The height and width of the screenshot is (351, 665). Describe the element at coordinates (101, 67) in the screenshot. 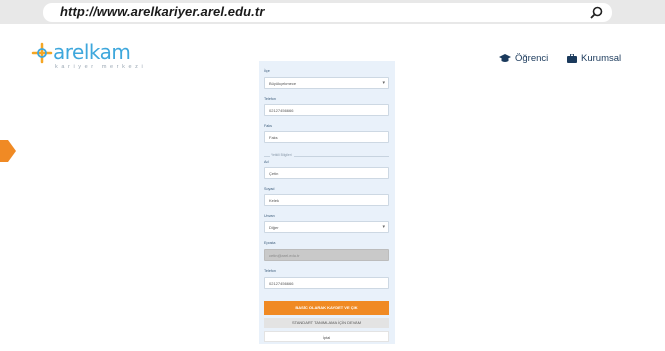

I see `logo-subtitle: kariyer merkezi` at that location.